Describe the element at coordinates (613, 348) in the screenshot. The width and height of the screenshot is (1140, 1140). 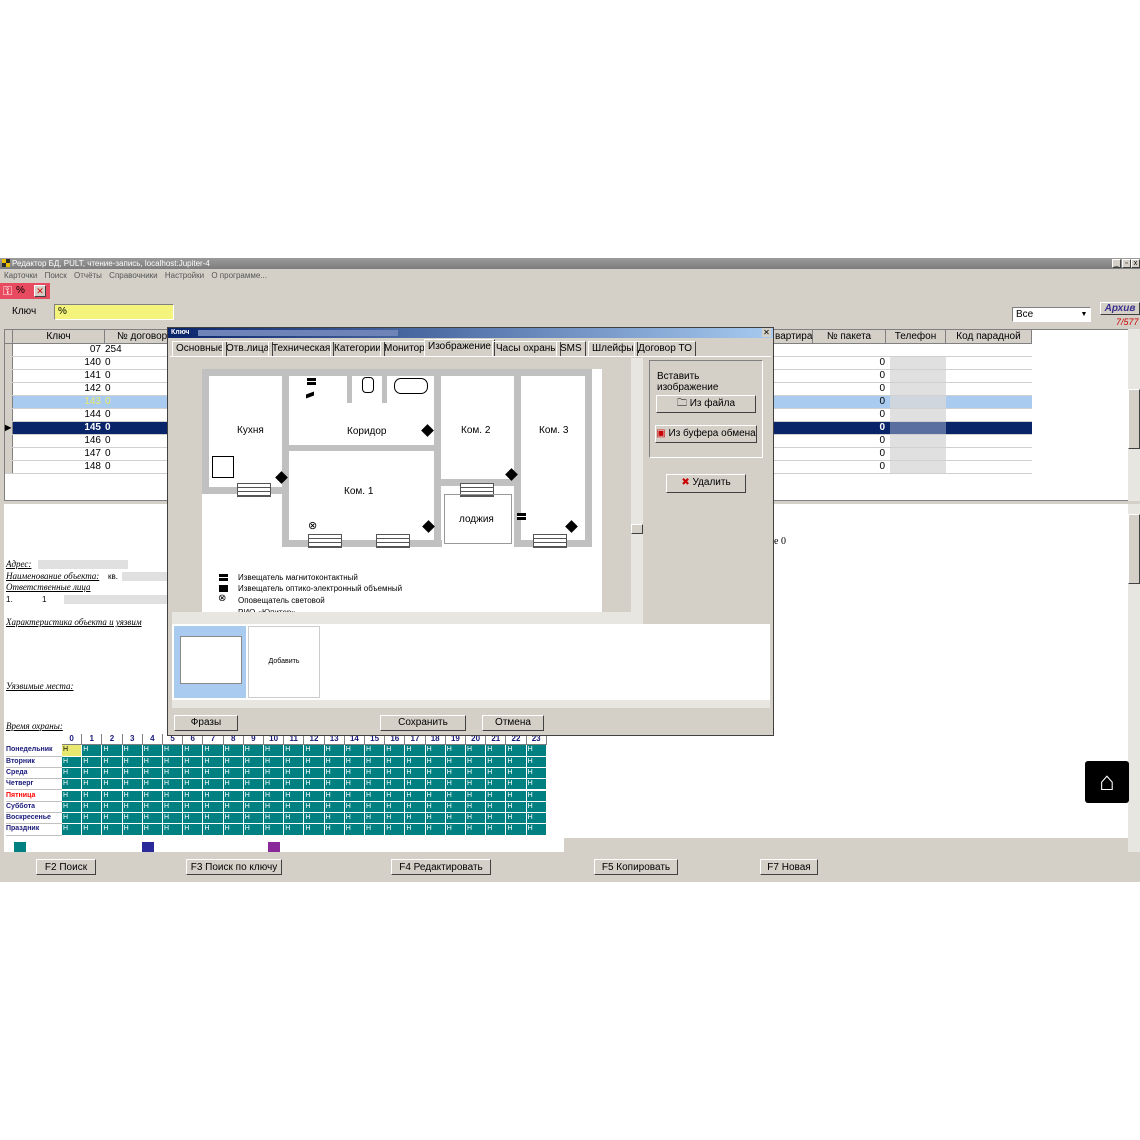
I see `tab-loops: Шлейфы` at that location.